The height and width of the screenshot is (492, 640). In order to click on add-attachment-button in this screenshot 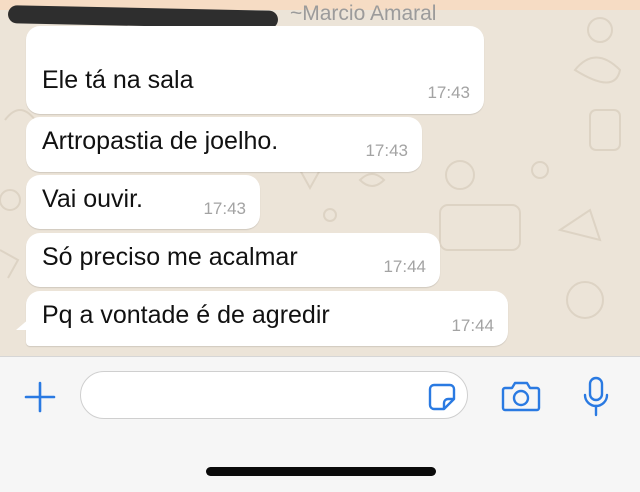, I will do `click(40, 397)`.